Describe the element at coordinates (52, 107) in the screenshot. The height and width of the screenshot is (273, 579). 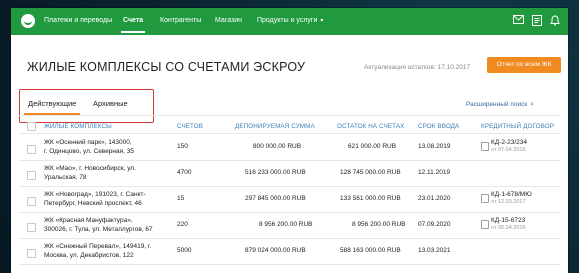
I see `tab-active: Действующие` at that location.